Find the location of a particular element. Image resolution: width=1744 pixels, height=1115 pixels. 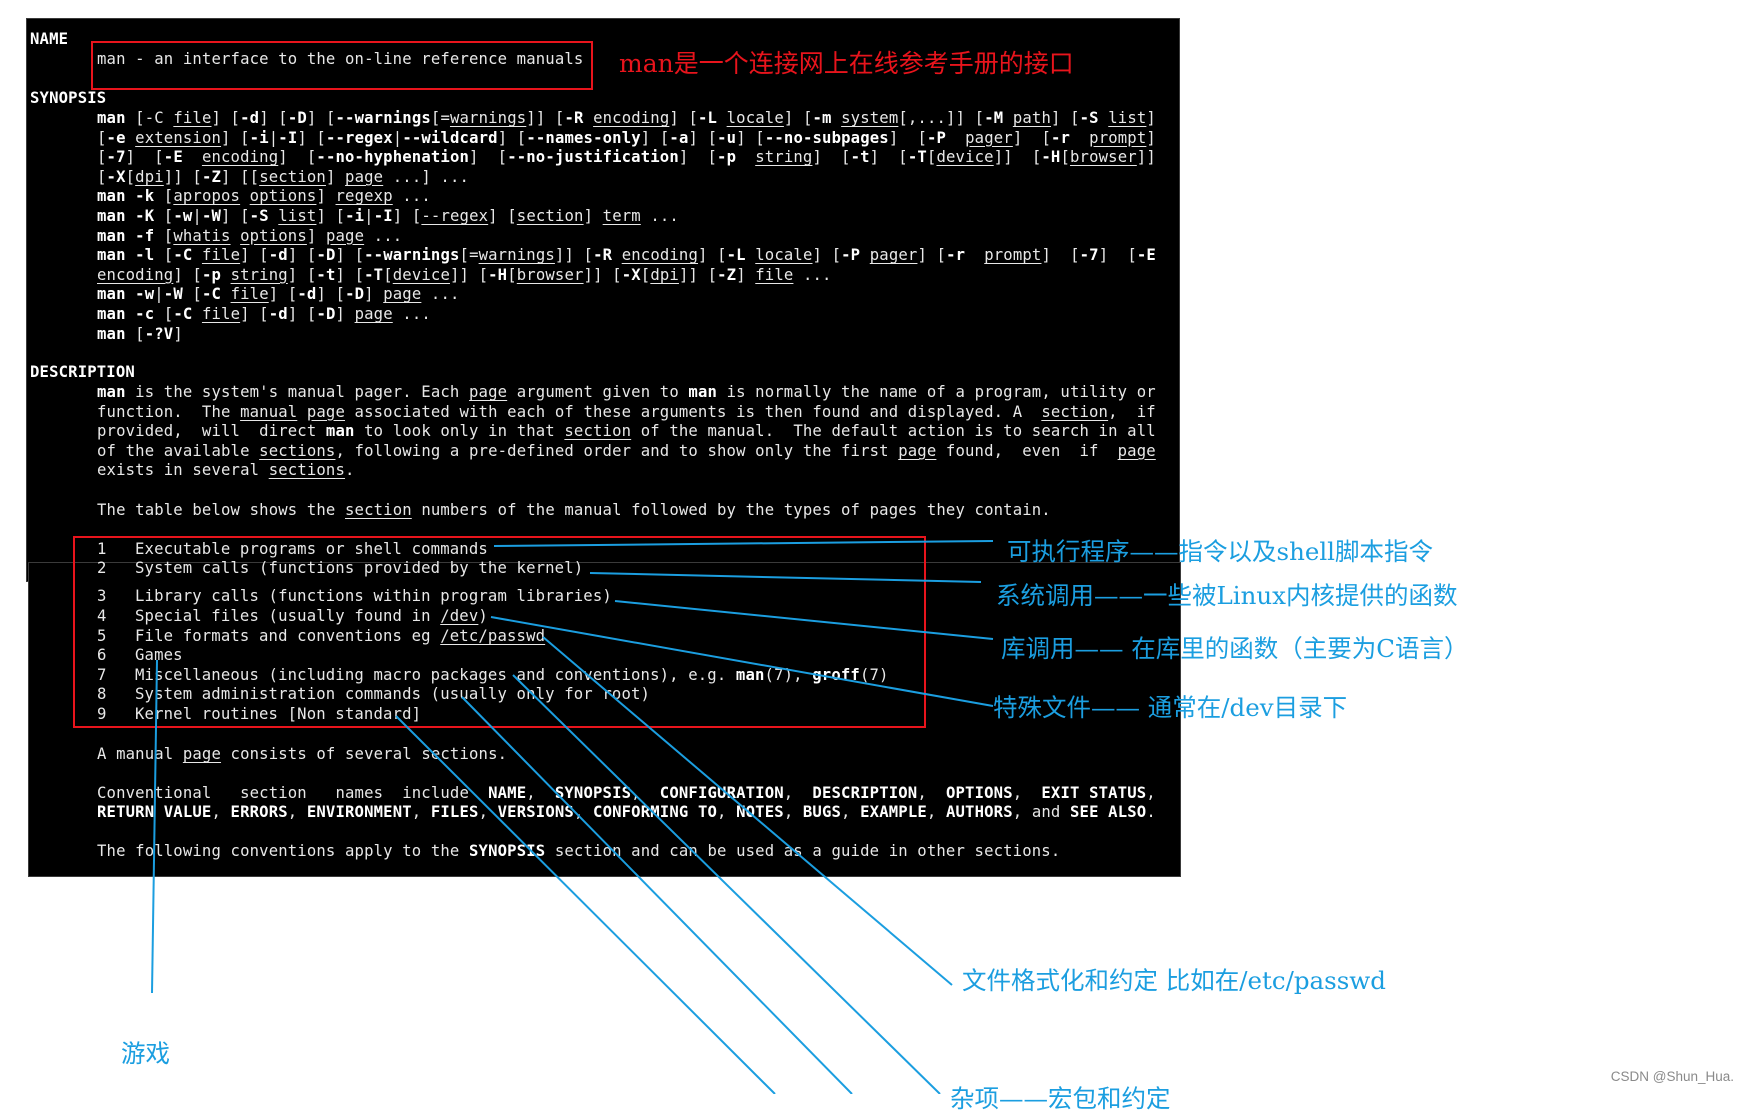

name-highlight-box is located at coordinates (342, 65).